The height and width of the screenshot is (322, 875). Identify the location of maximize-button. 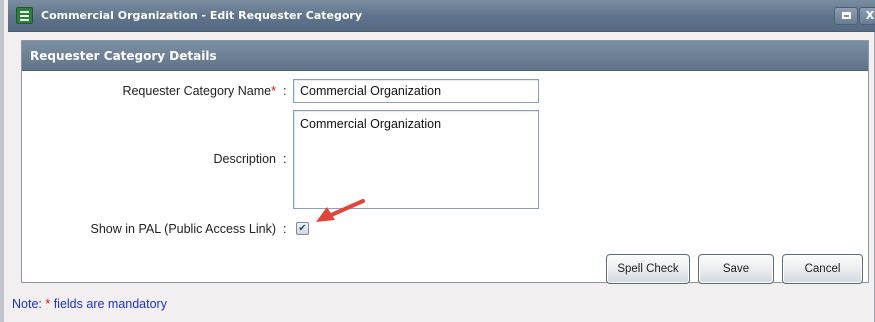
(846, 16).